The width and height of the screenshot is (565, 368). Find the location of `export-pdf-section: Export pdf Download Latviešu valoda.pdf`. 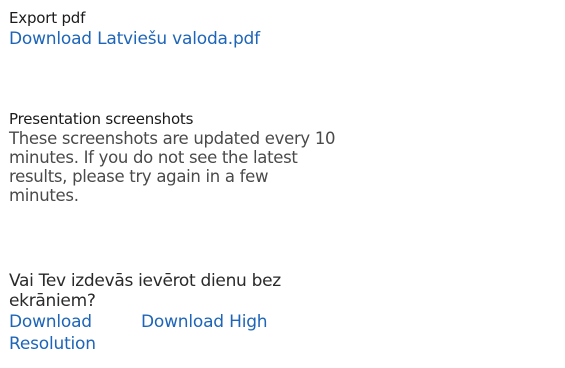

export-pdf-section: Export pdf Download Latviešu valoda.pdf is located at coordinates (134, 29).